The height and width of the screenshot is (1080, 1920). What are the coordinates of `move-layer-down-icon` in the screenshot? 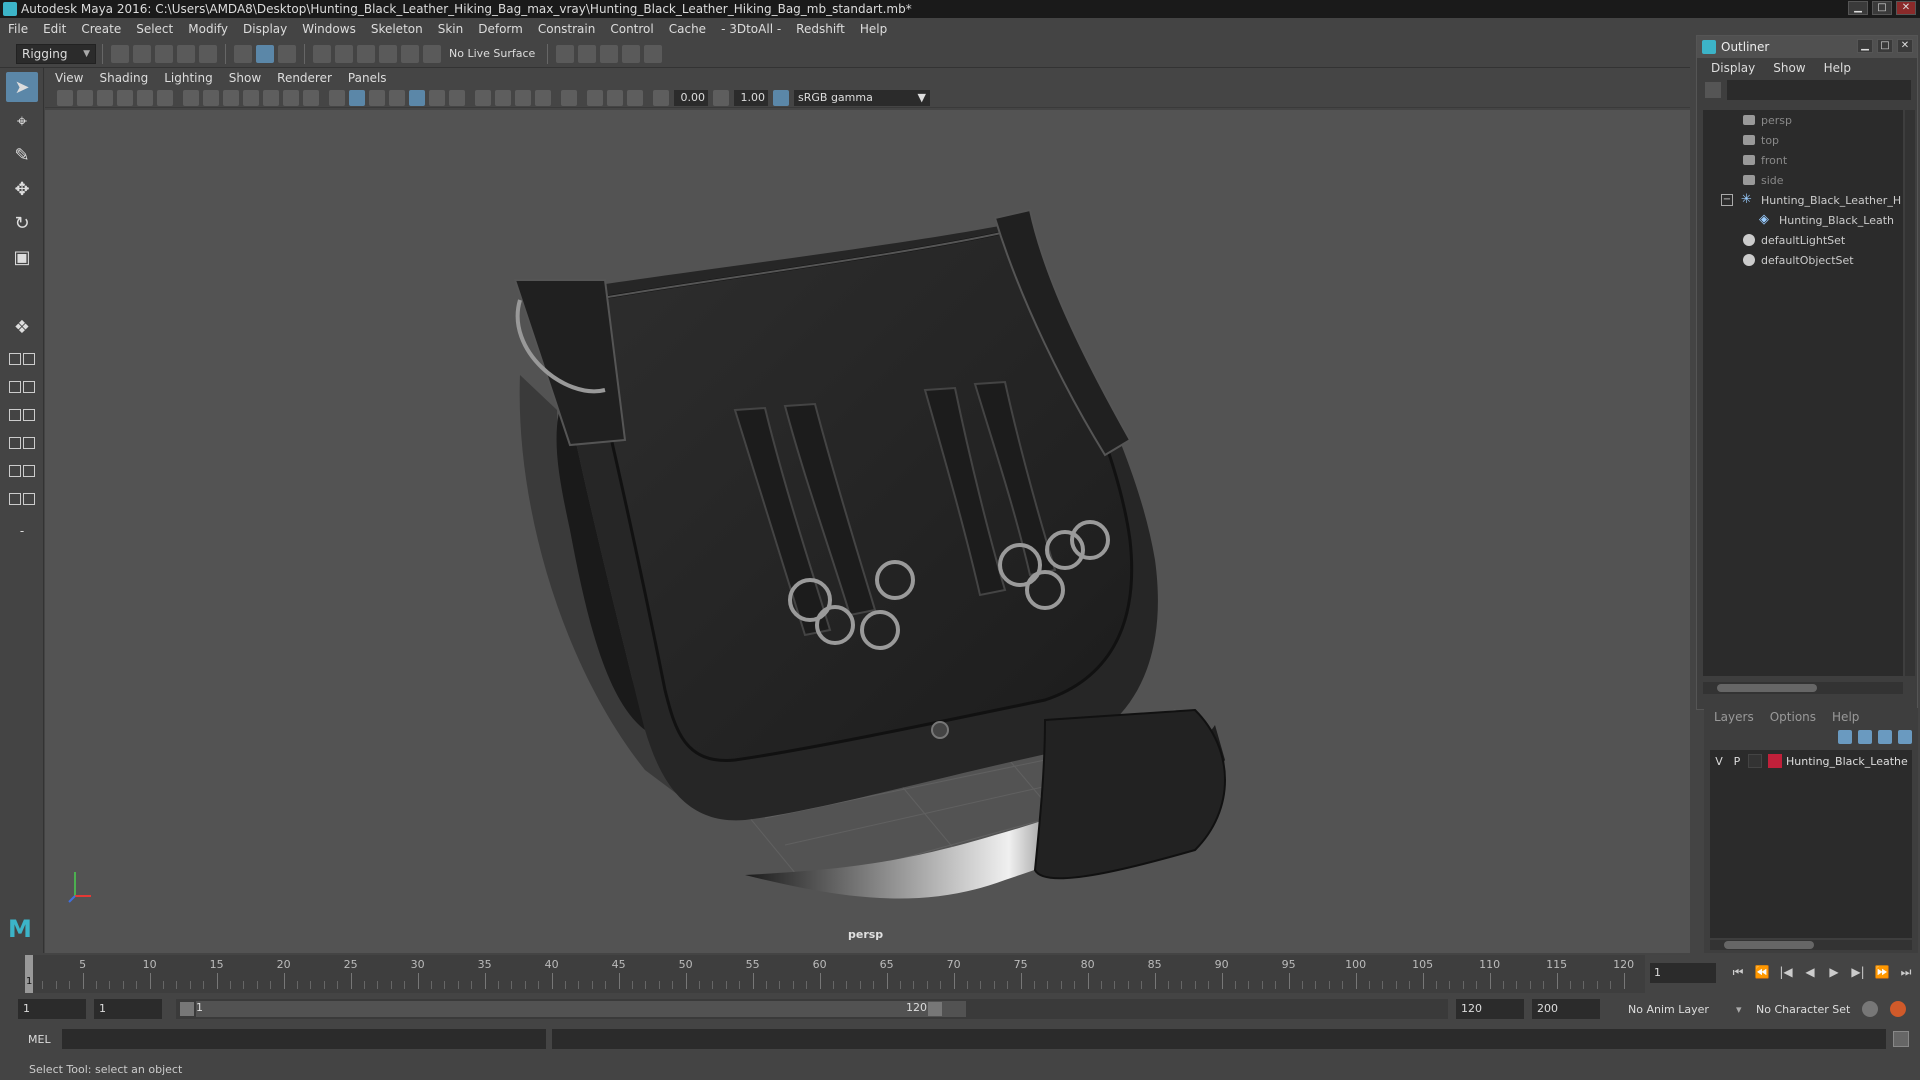 It's located at (1865, 737).